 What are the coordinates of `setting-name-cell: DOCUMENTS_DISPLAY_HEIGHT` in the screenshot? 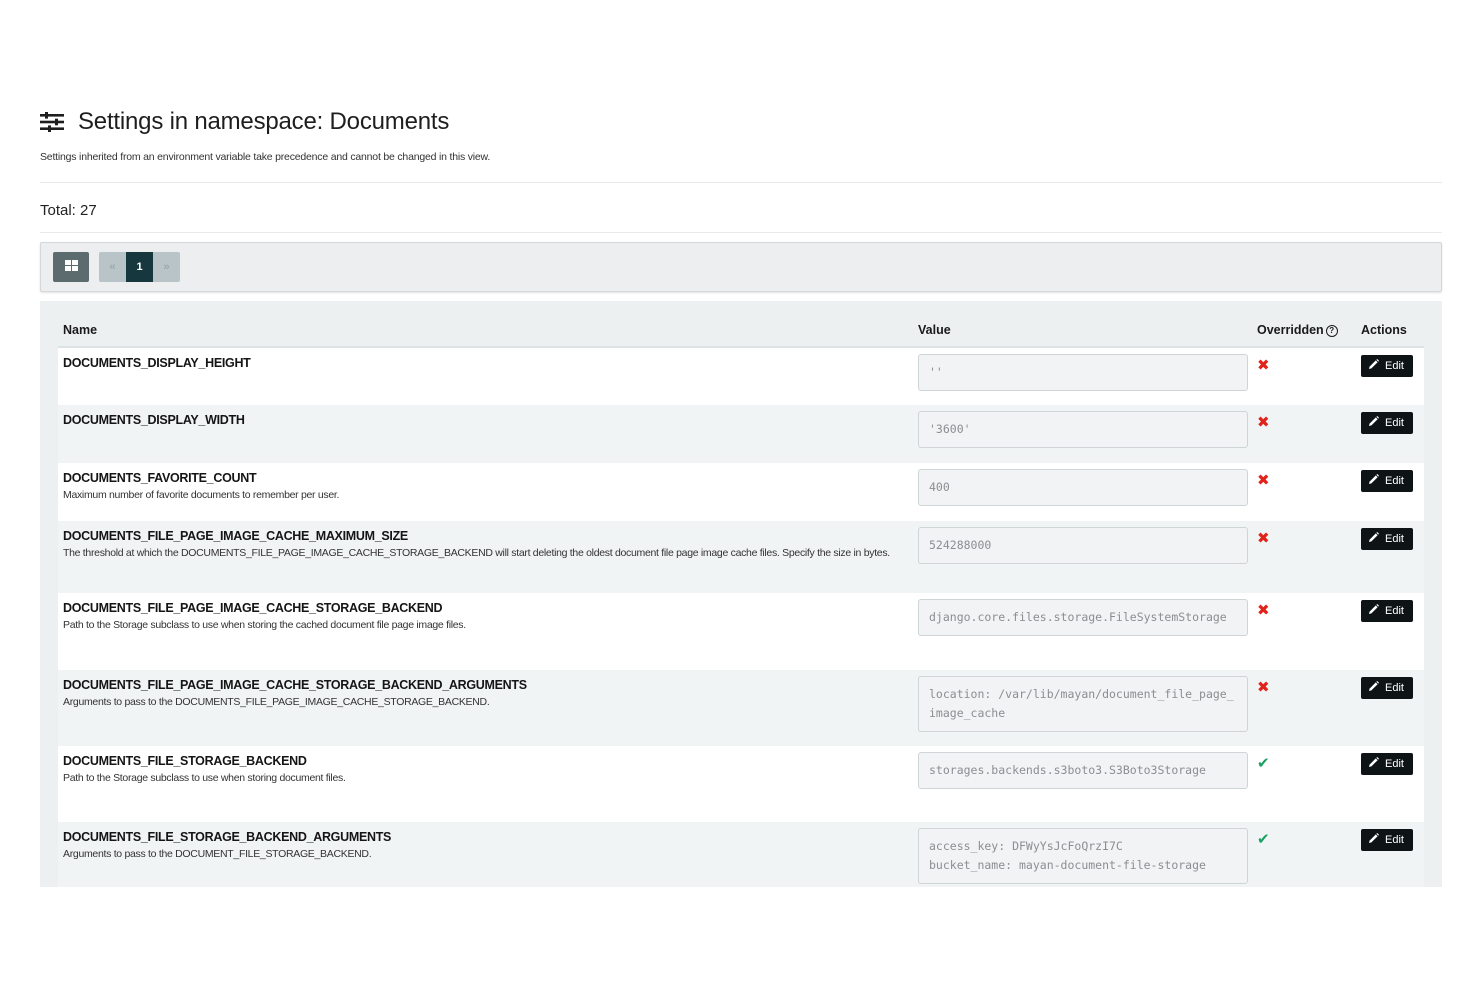 It's located at (485, 376).